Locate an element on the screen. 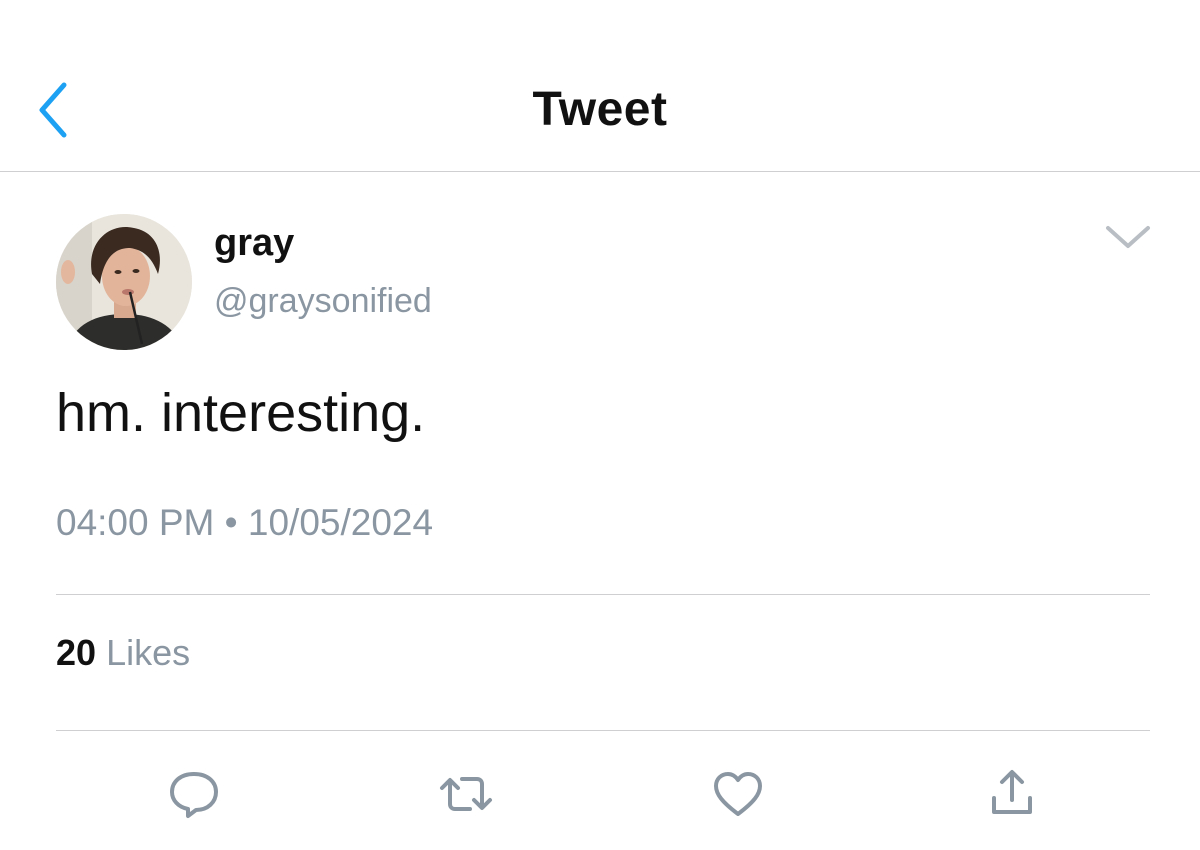 This screenshot has width=1200, height=850. share-icon is located at coordinates (1012, 792).